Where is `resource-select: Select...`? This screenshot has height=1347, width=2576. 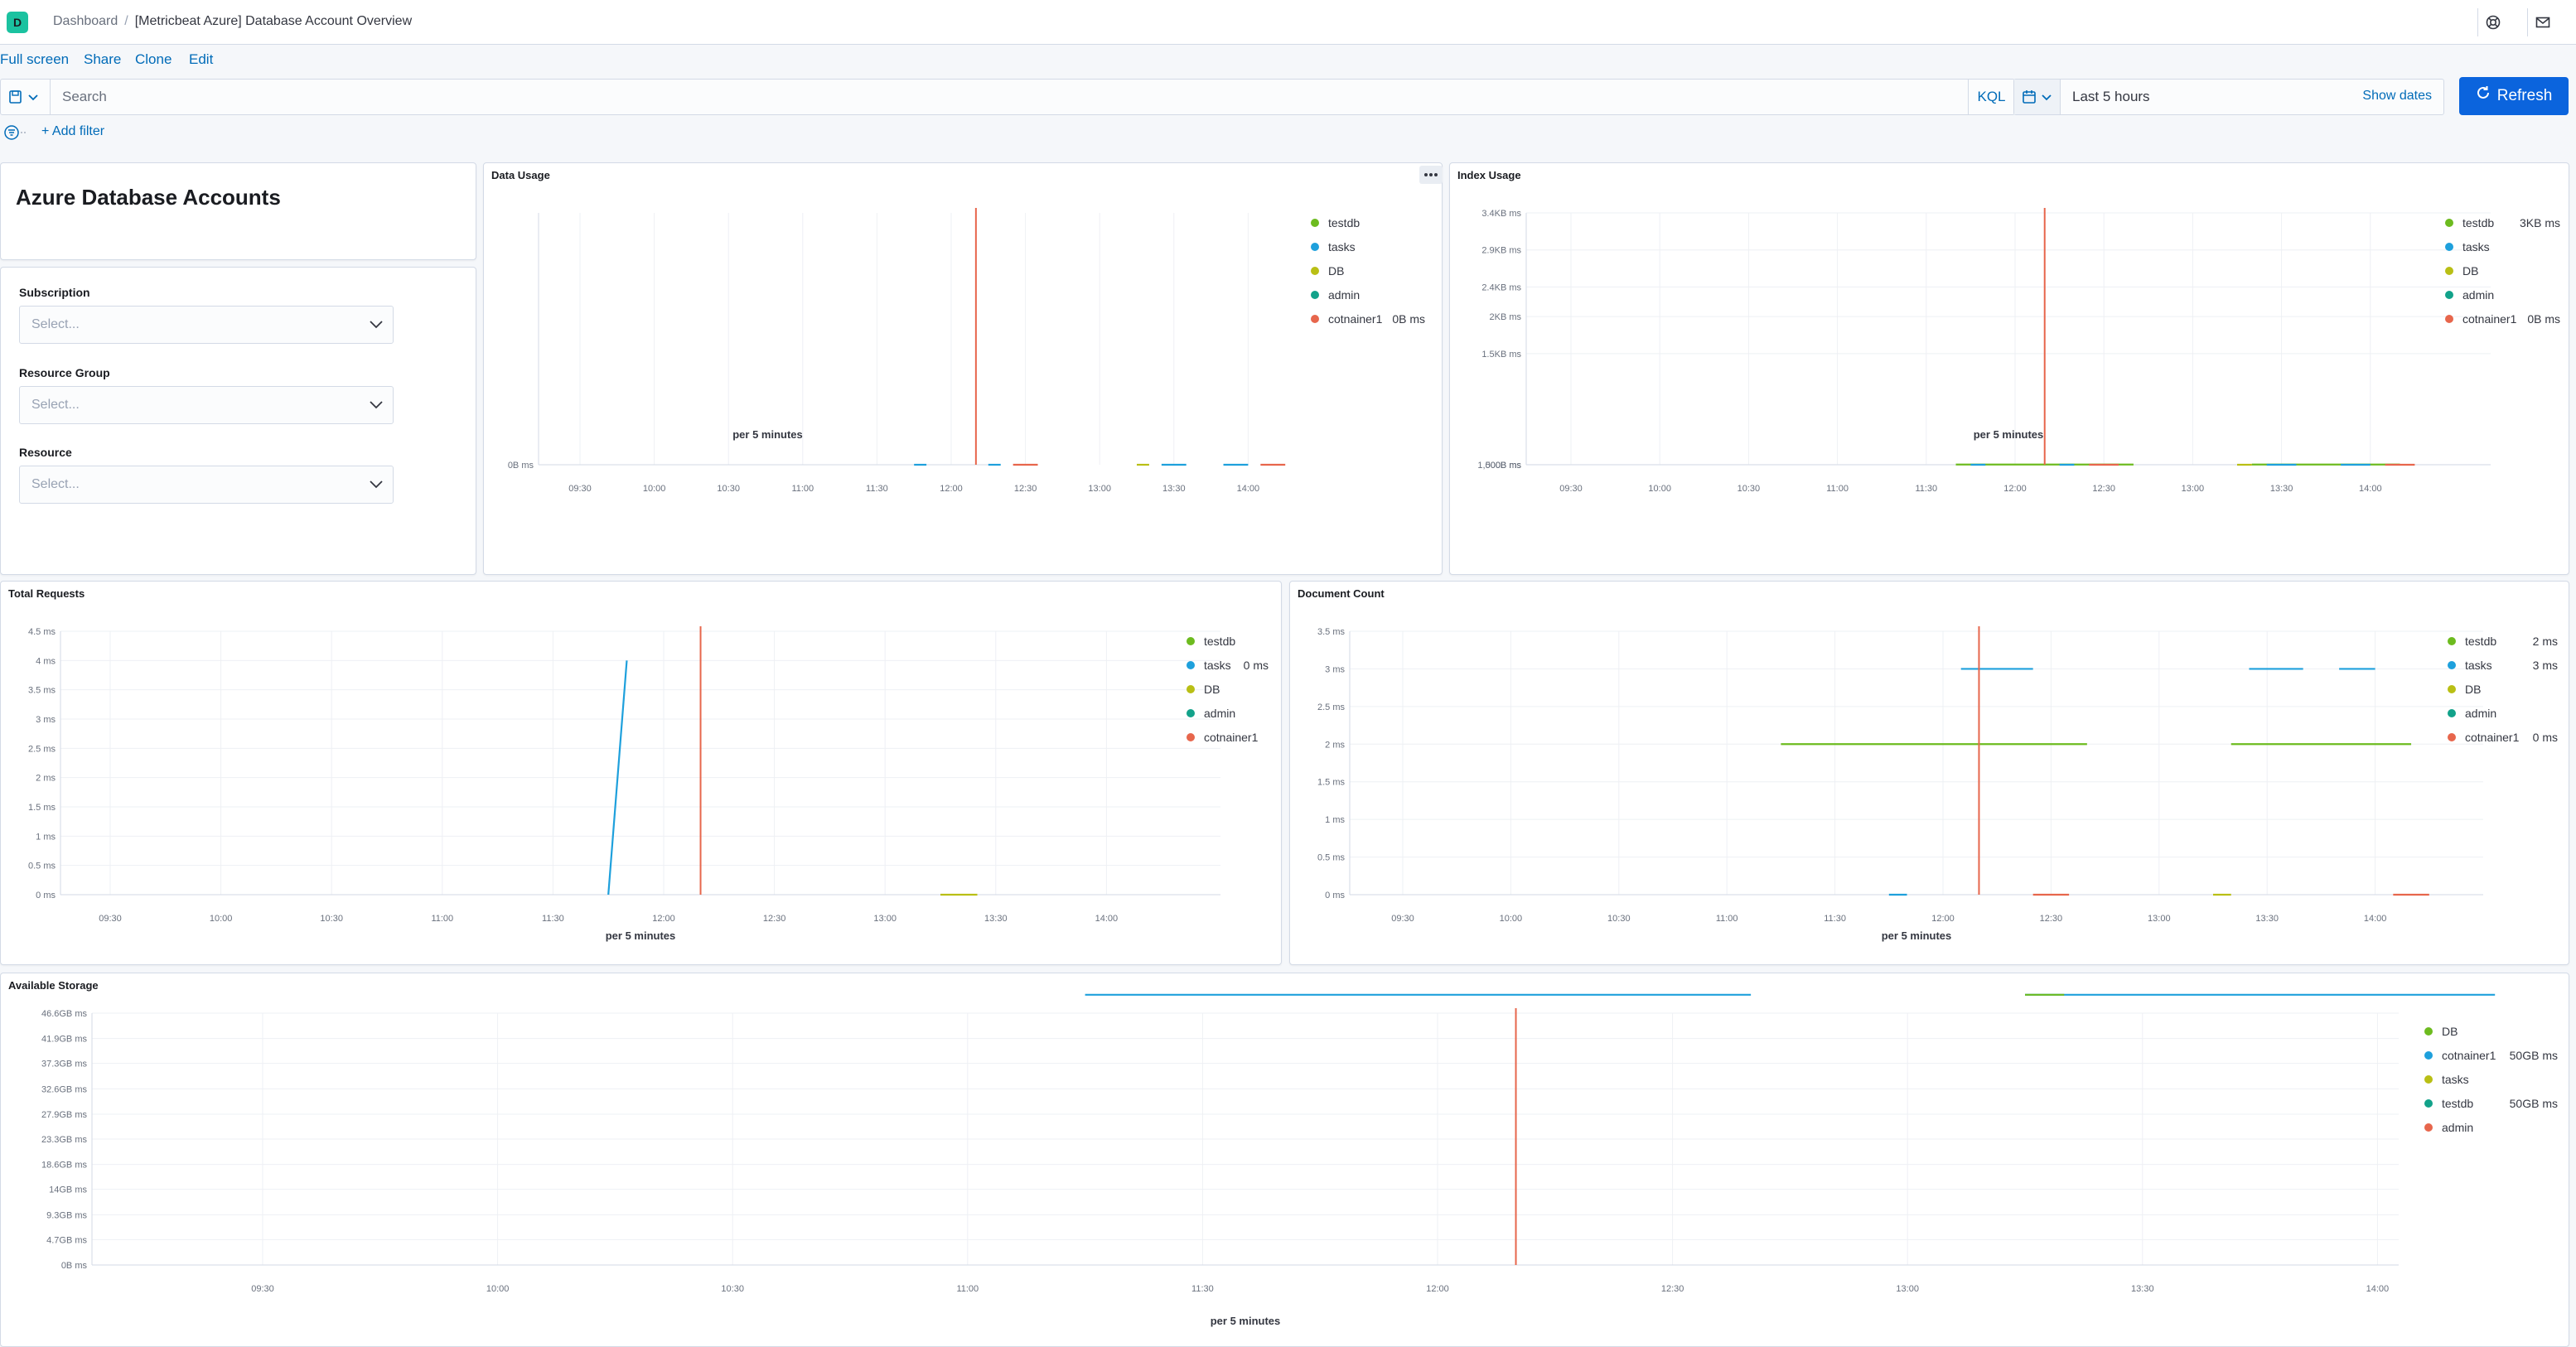
resource-select: Select... is located at coordinates (206, 485).